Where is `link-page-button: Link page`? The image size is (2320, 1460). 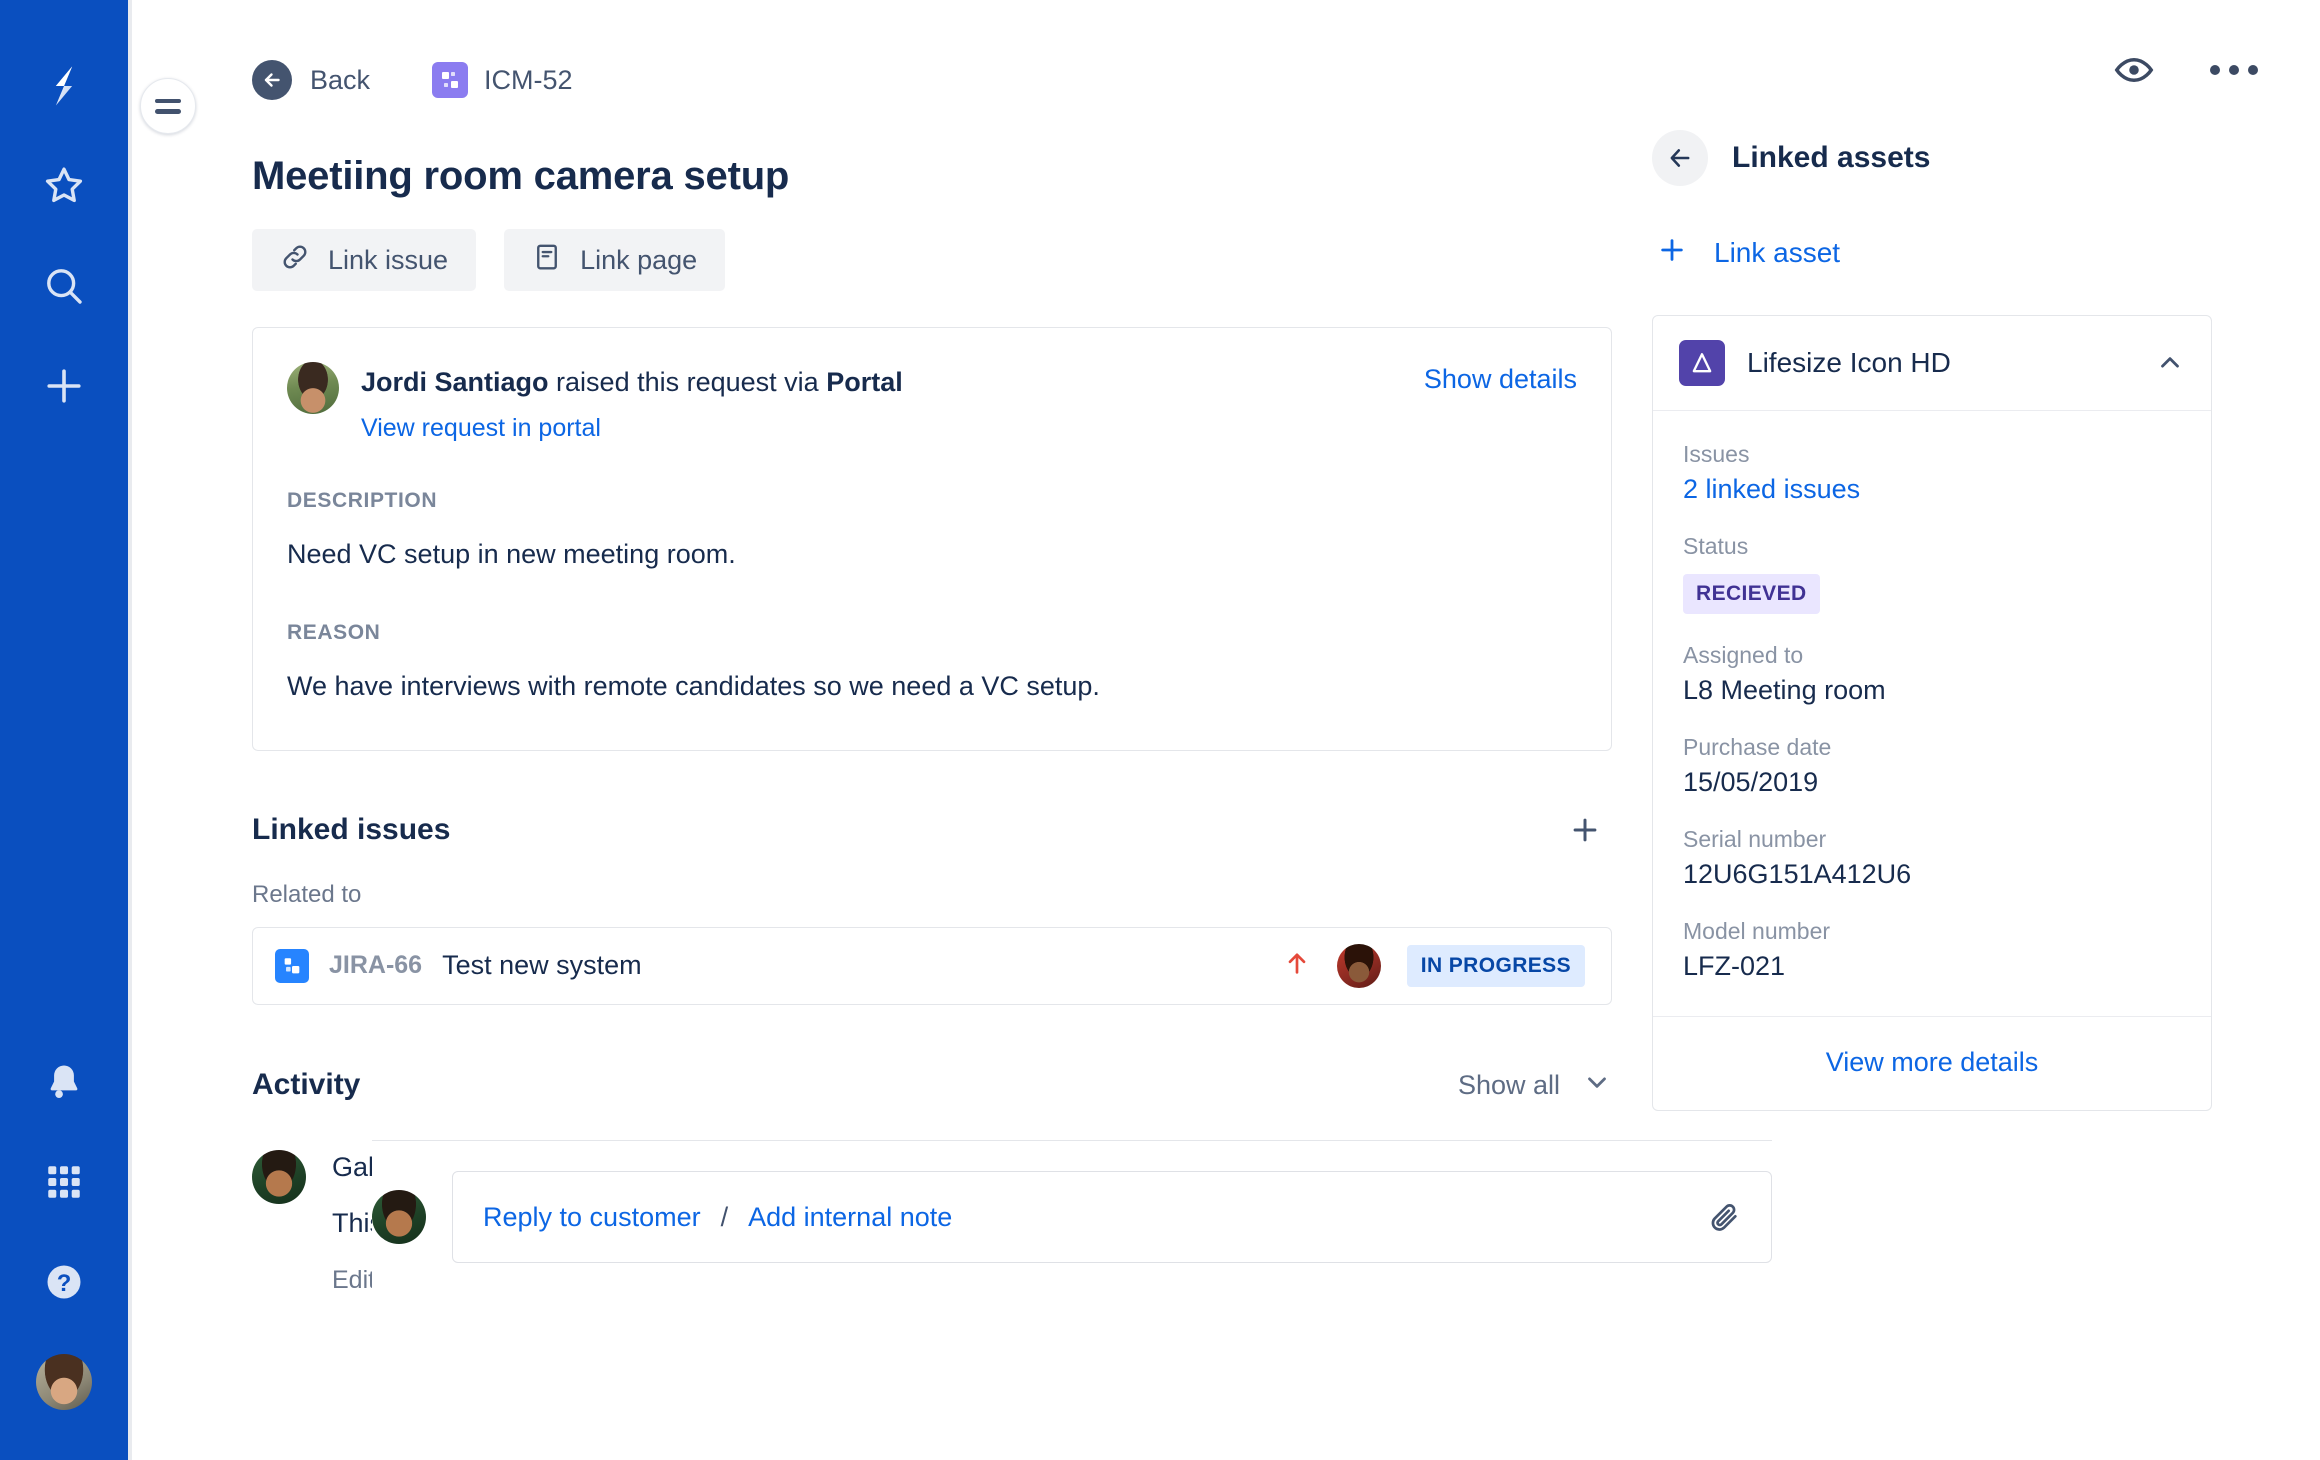 link-page-button: Link page is located at coordinates (615, 260).